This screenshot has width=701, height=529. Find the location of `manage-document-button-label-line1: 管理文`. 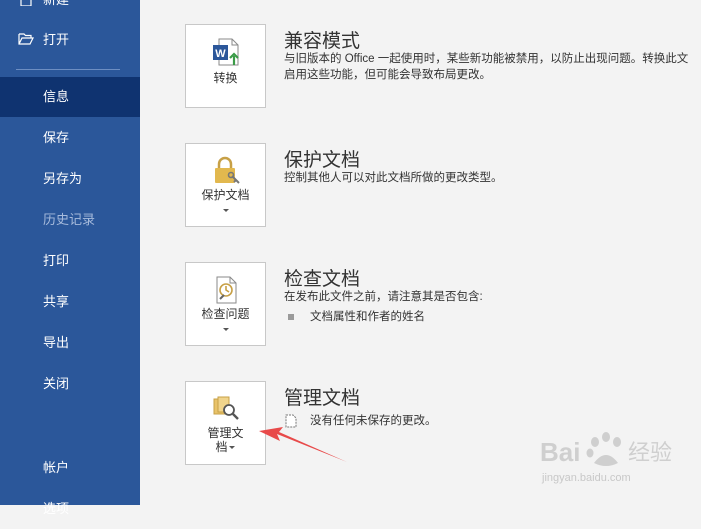

manage-document-button-label-line1: 管理文 is located at coordinates (225, 433).